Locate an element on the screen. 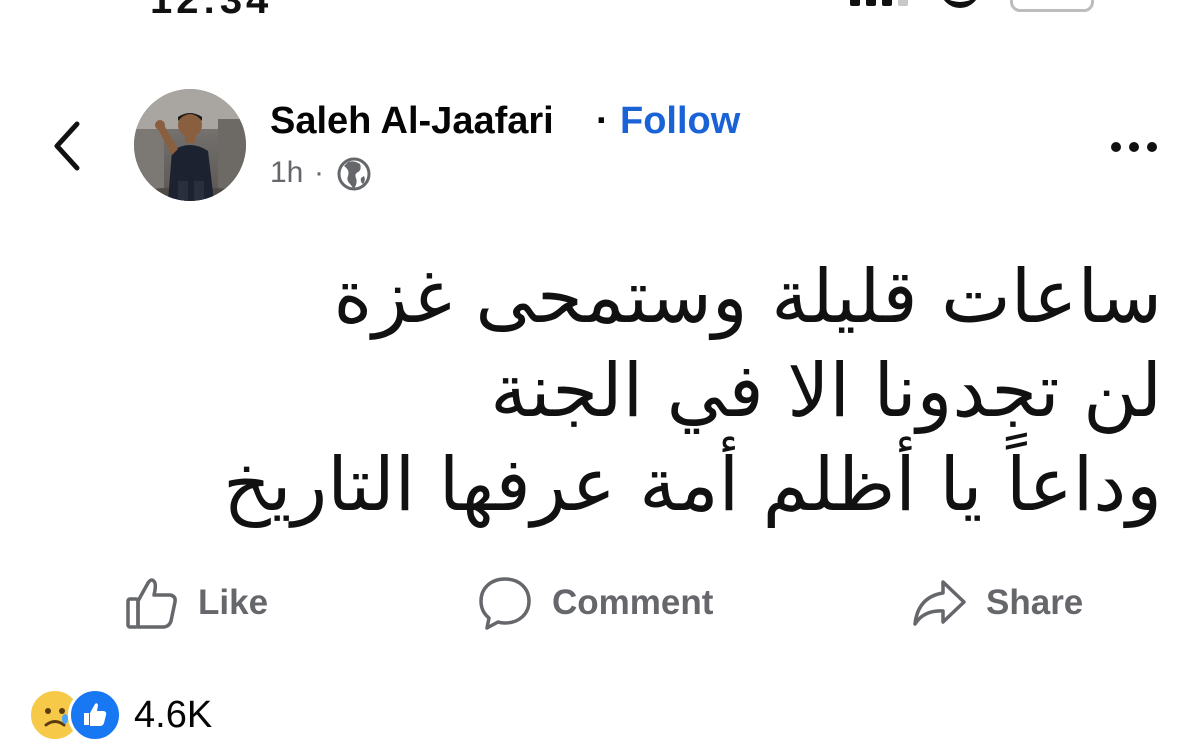 This screenshot has width=1200, height=744. share-button: Share is located at coordinates (996, 603).